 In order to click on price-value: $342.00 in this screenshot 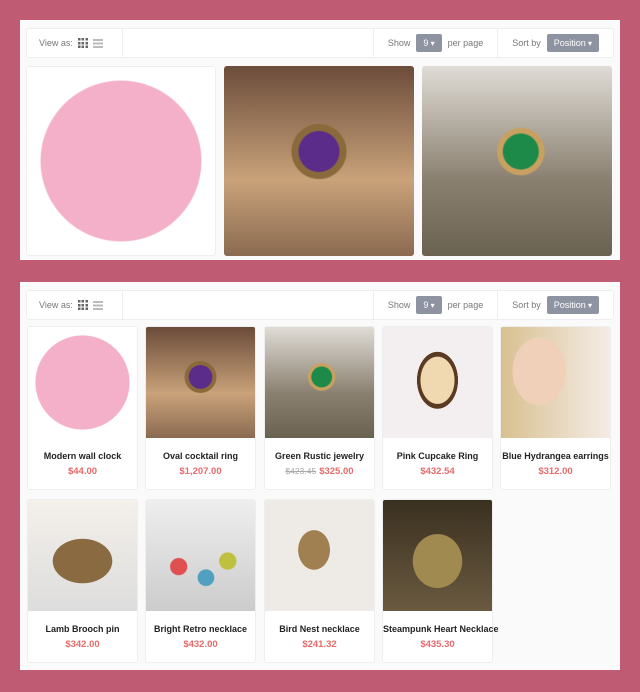, I will do `click(82, 644)`.